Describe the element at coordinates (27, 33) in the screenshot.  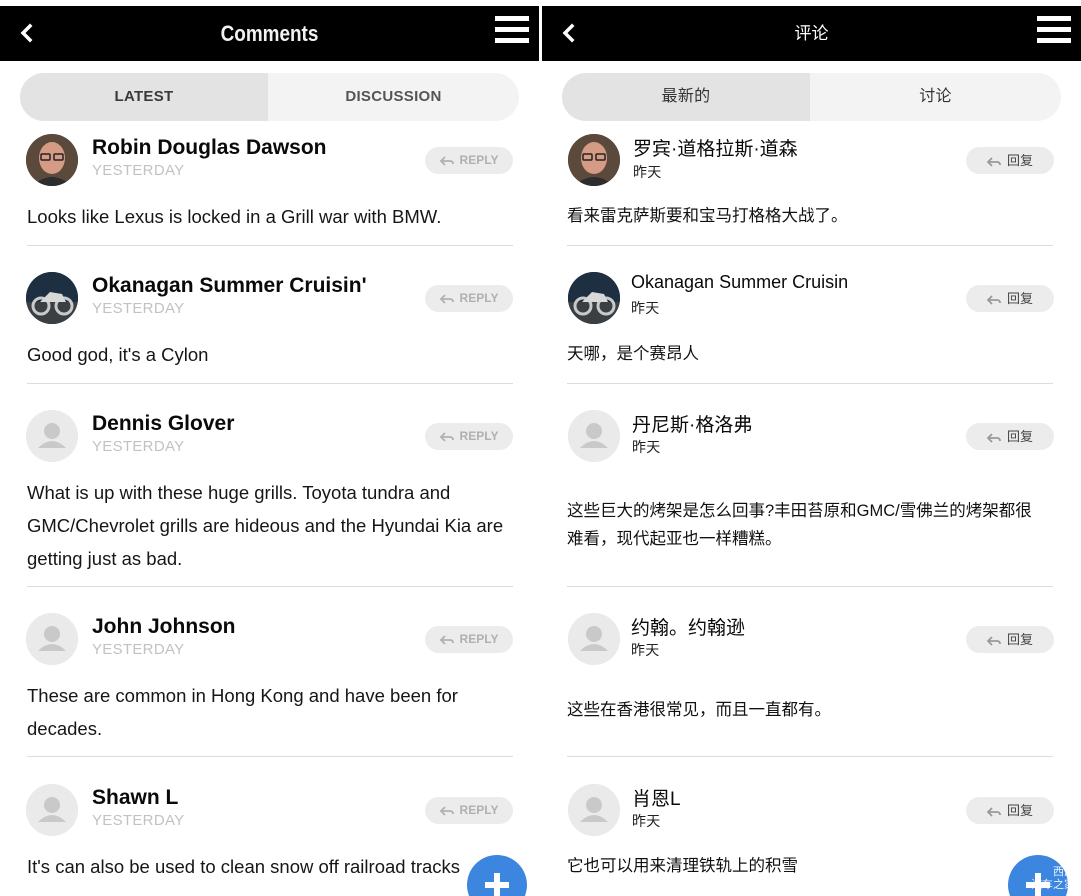
I see `chevron-left-icon` at that location.